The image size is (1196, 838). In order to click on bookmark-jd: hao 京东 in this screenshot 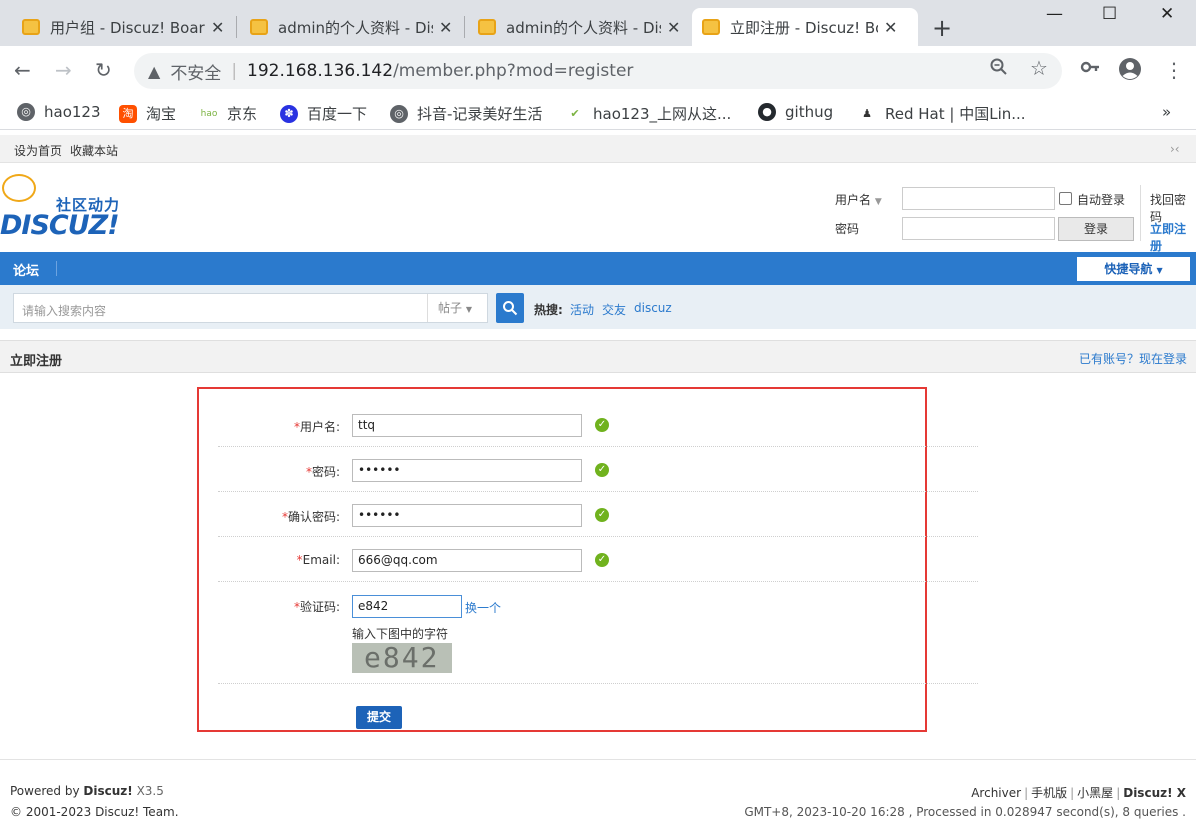, I will do `click(228, 113)`.